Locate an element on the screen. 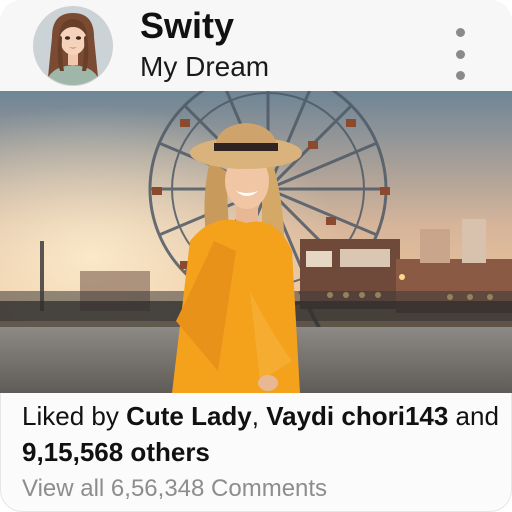  likes-prefix: Liked by is located at coordinates (74, 416).